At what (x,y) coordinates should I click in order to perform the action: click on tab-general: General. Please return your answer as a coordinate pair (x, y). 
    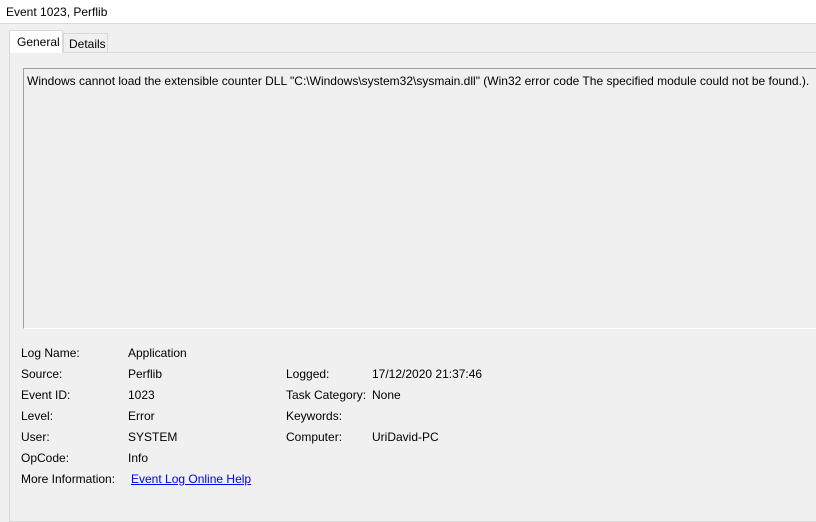
    Looking at the image, I should click on (36, 41).